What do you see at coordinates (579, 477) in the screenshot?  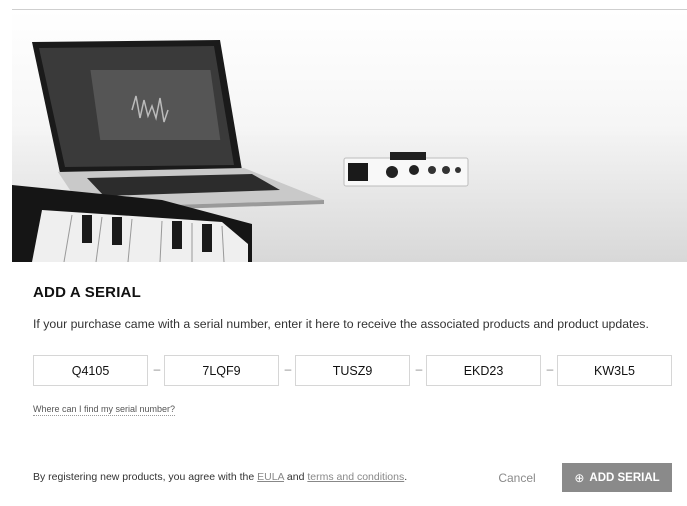 I see `plus-circle-icon: ⊕` at bounding box center [579, 477].